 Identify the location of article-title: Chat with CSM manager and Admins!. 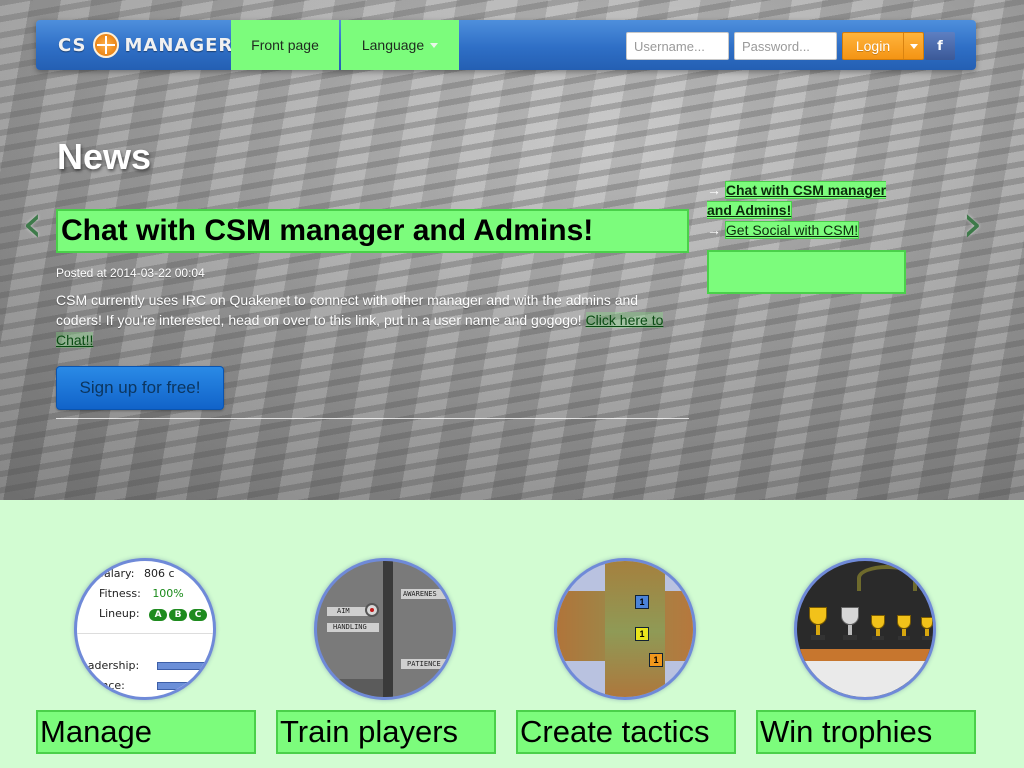
(372, 231).